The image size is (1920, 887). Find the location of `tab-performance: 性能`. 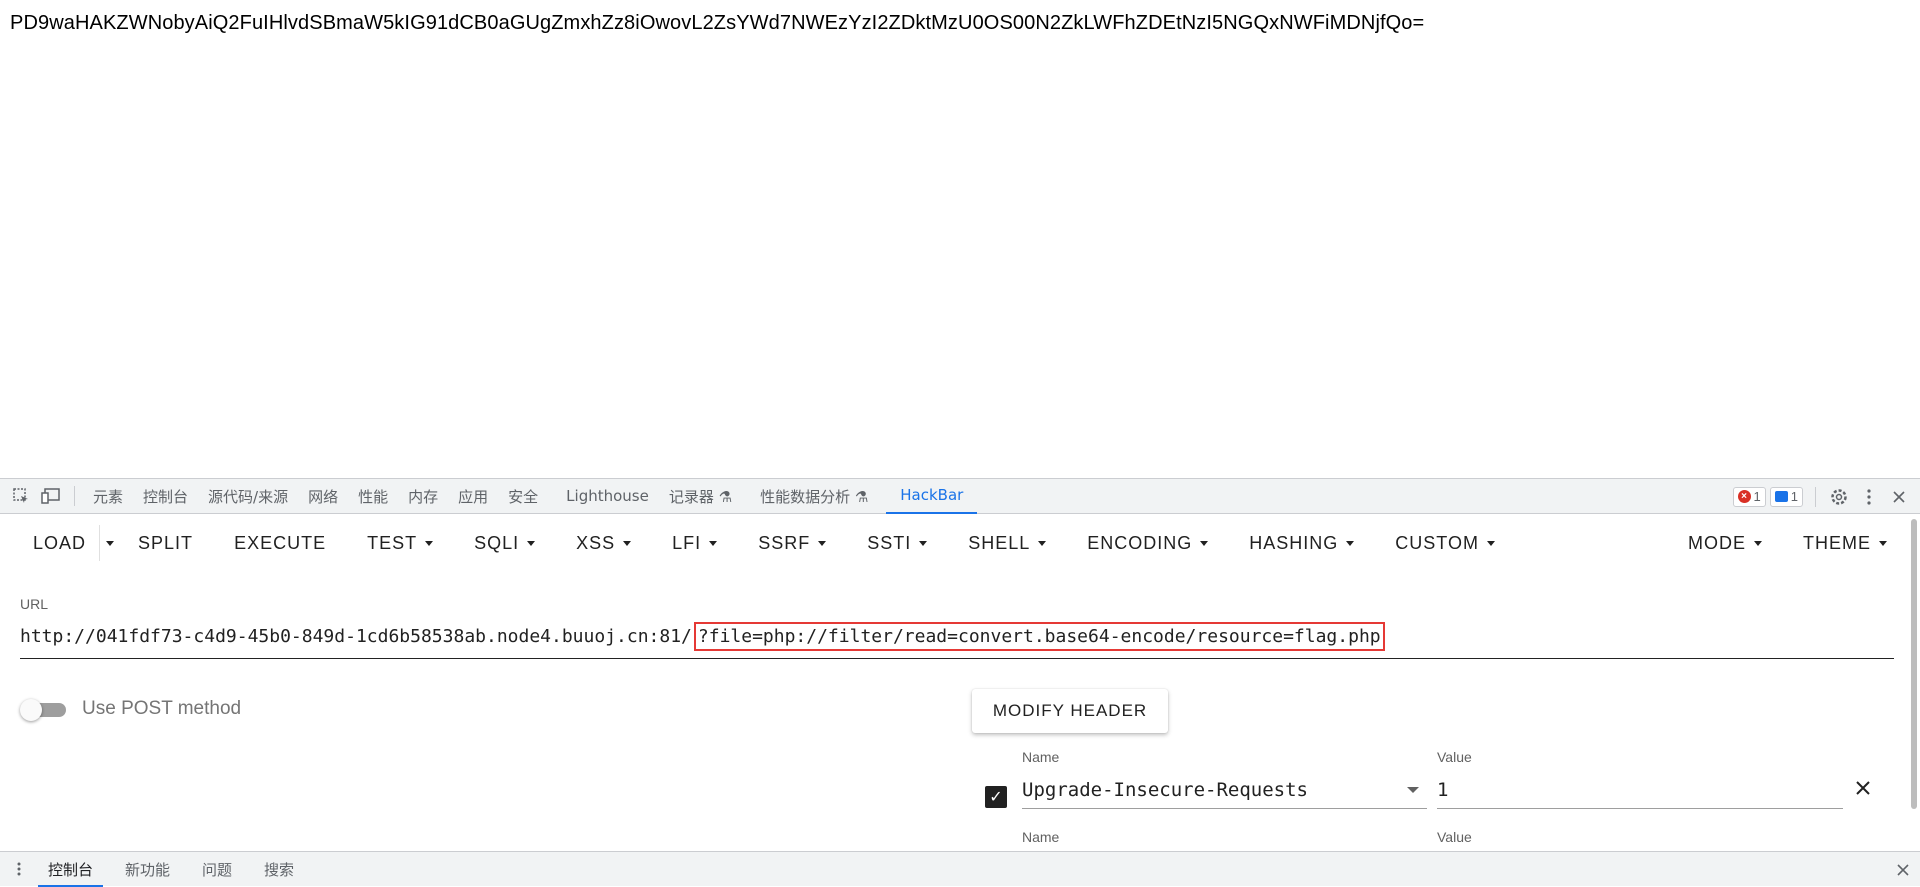

tab-performance: 性能 is located at coordinates (373, 496).